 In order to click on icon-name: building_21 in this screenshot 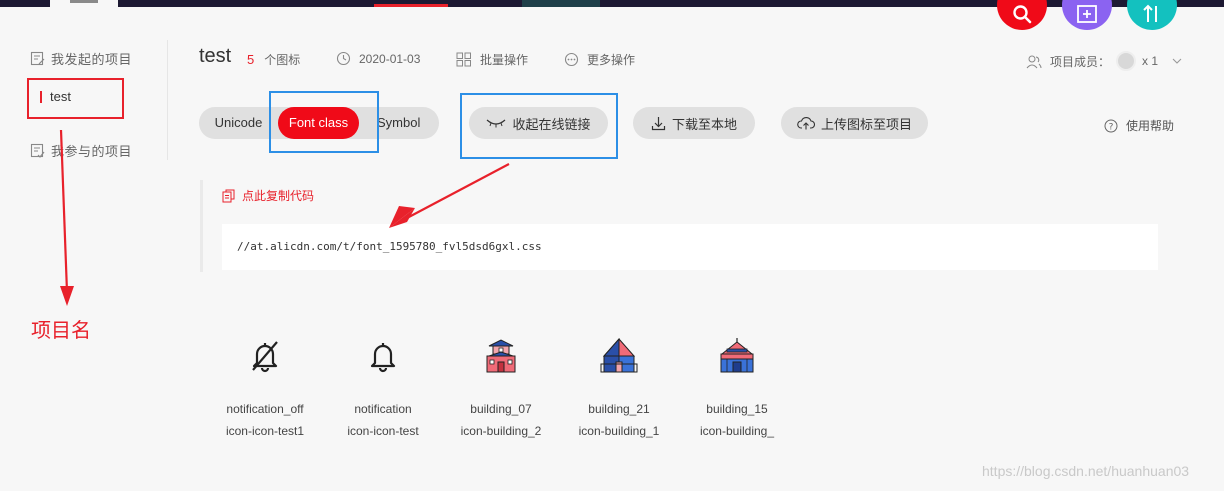, I will do `click(619, 409)`.